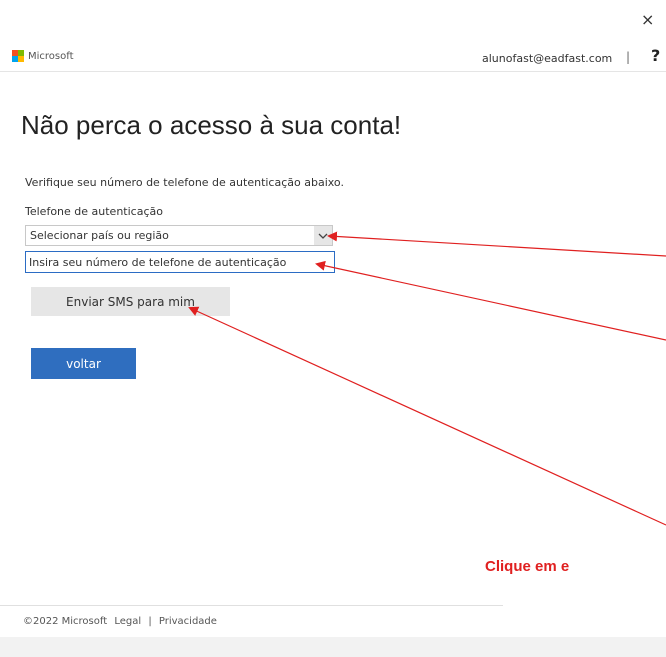 The height and width of the screenshot is (657, 666). I want to click on country-select: Selecionar país ou região, so click(179, 235).